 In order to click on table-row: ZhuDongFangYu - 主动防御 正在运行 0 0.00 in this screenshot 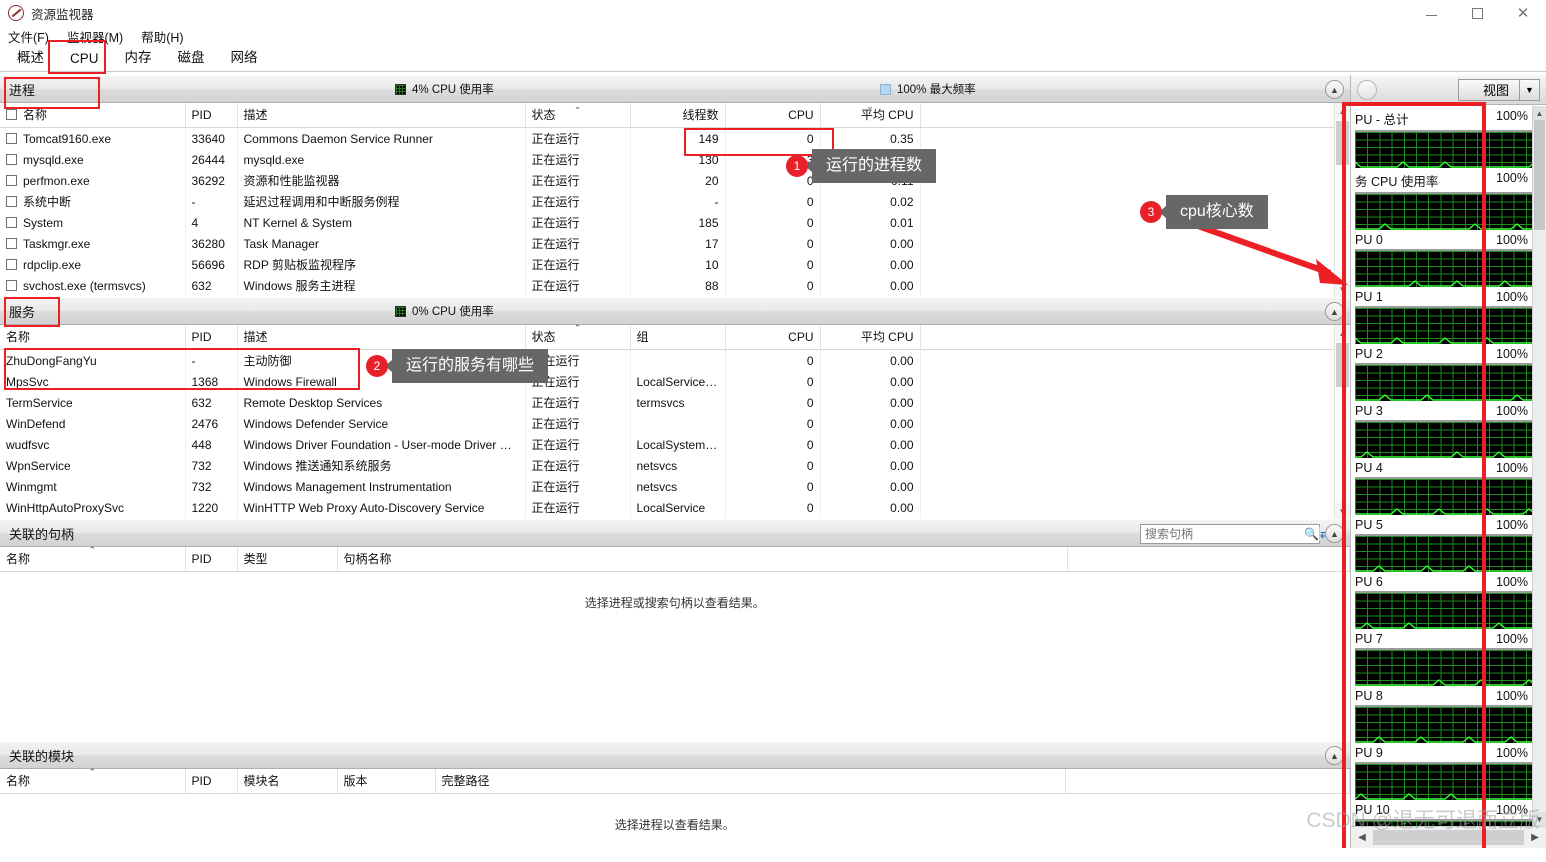, I will do `click(675, 360)`.